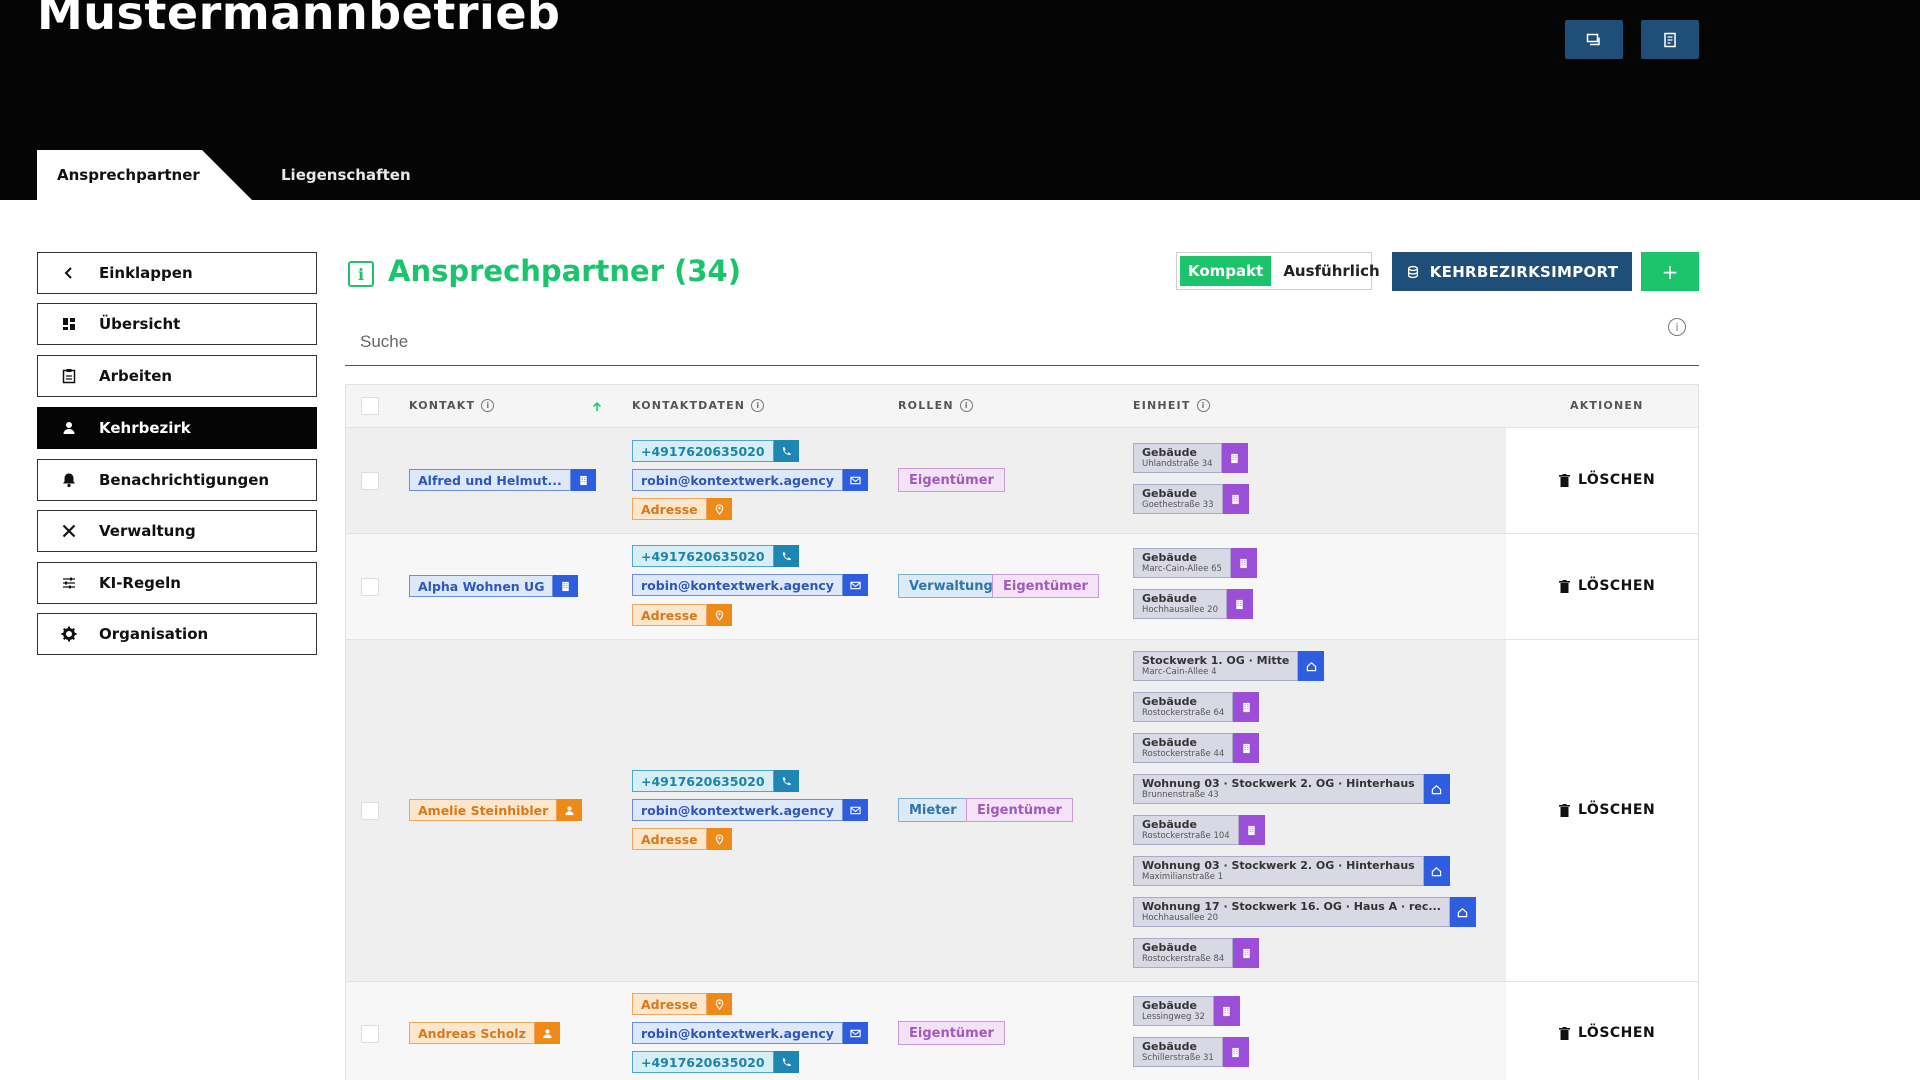 The image size is (1920, 1080). Describe the element at coordinates (547, 1033) in the screenshot. I see `person-icon` at that location.